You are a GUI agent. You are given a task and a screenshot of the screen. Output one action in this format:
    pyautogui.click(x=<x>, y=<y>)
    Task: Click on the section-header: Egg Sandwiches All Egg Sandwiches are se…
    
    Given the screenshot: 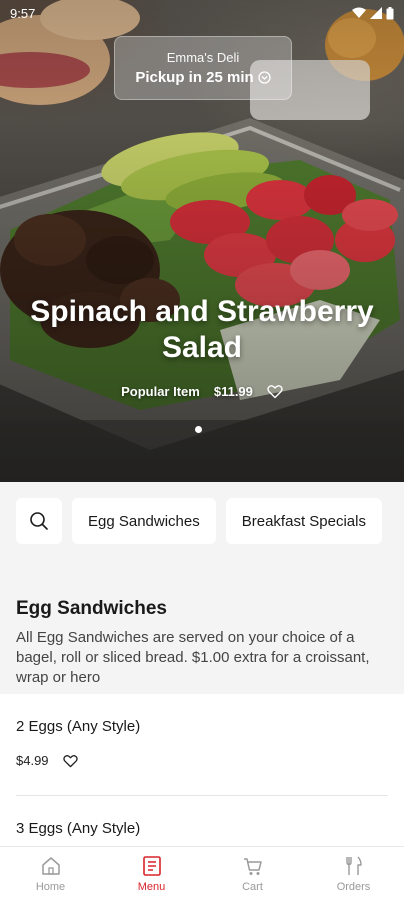 What is the action you would take?
    pyautogui.click(x=202, y=627)
    